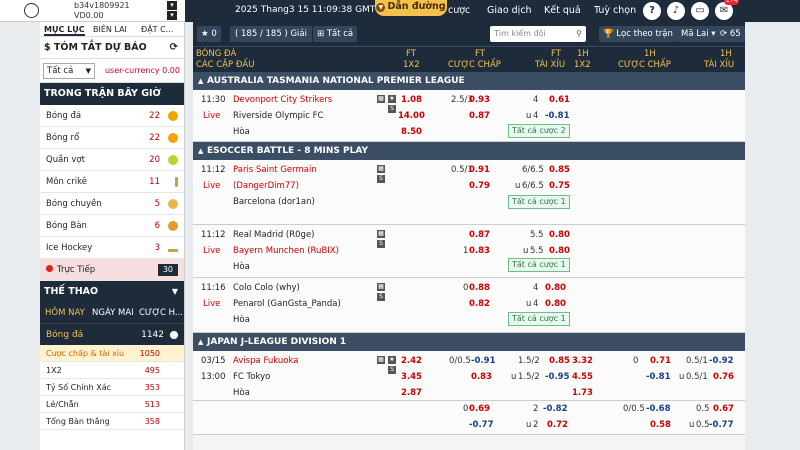 The width and height of the screenshot is (800, 450). What do you see at coordinates (411, 361) in the screenshot?
I see `odds-1x2-home: 2.42` at bounding box center [411, 361].